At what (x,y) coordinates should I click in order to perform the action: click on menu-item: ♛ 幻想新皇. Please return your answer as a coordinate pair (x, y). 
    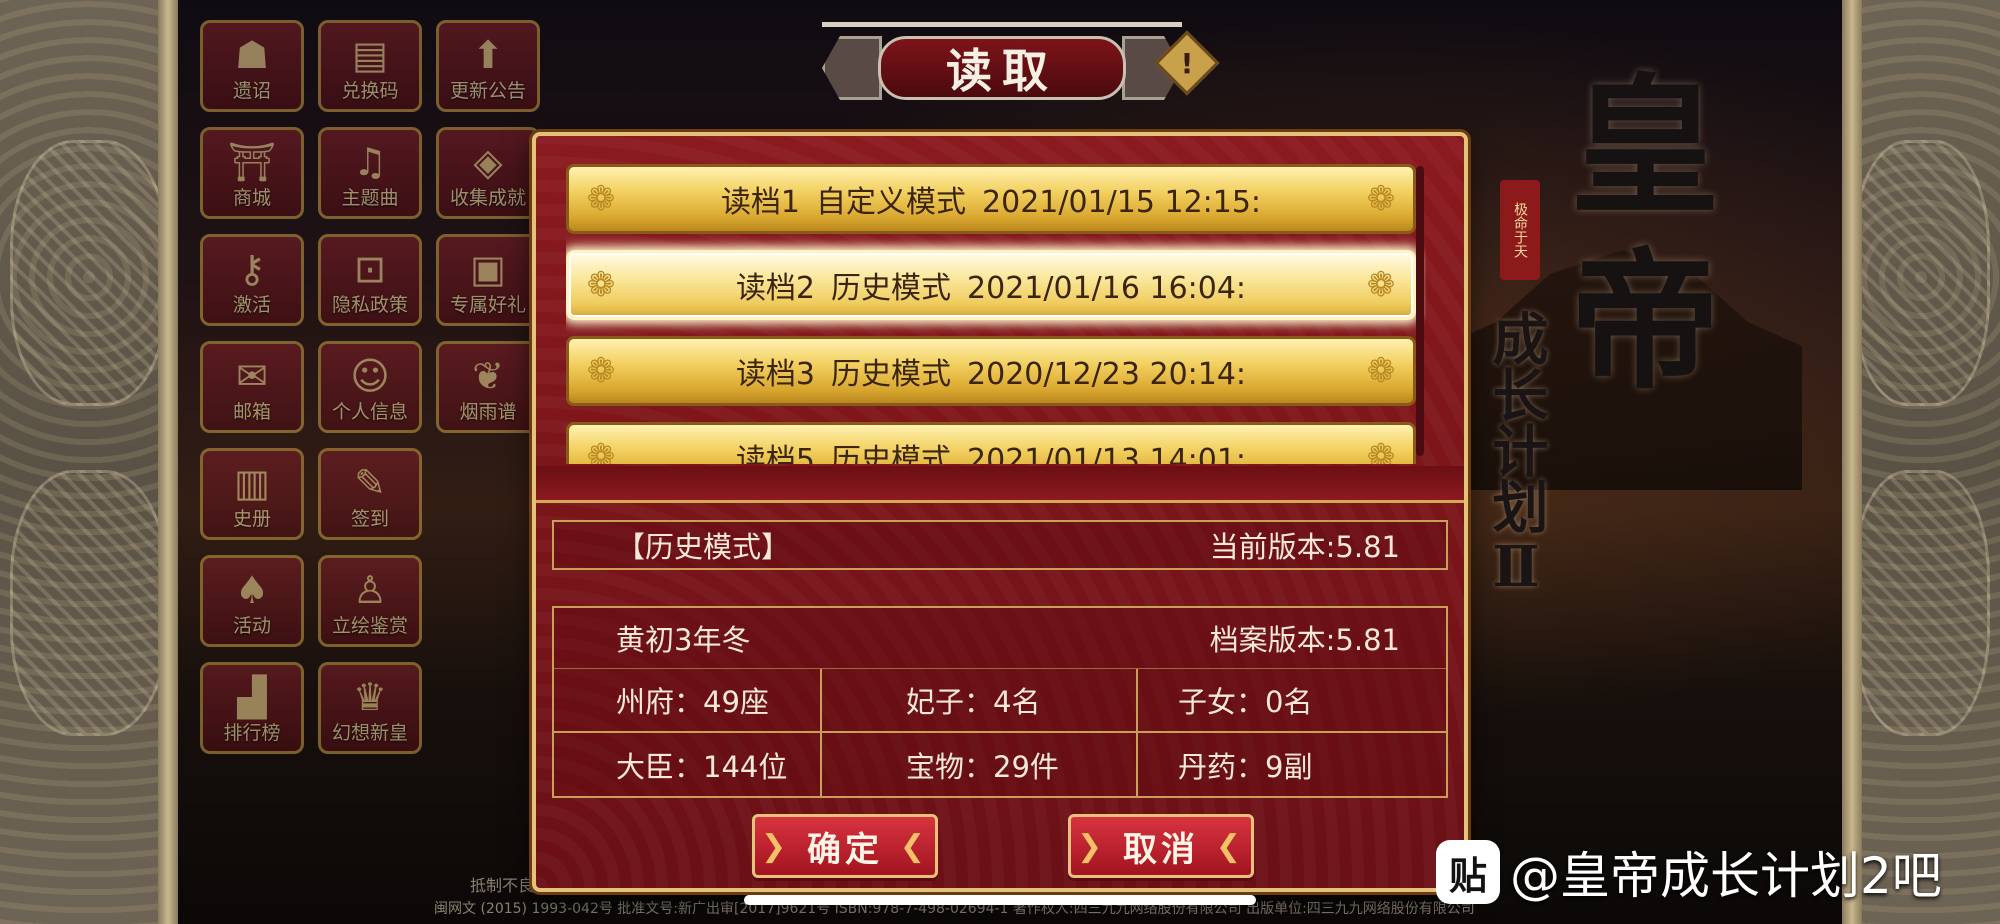
    Looking at the image, I should click on (370, 708).